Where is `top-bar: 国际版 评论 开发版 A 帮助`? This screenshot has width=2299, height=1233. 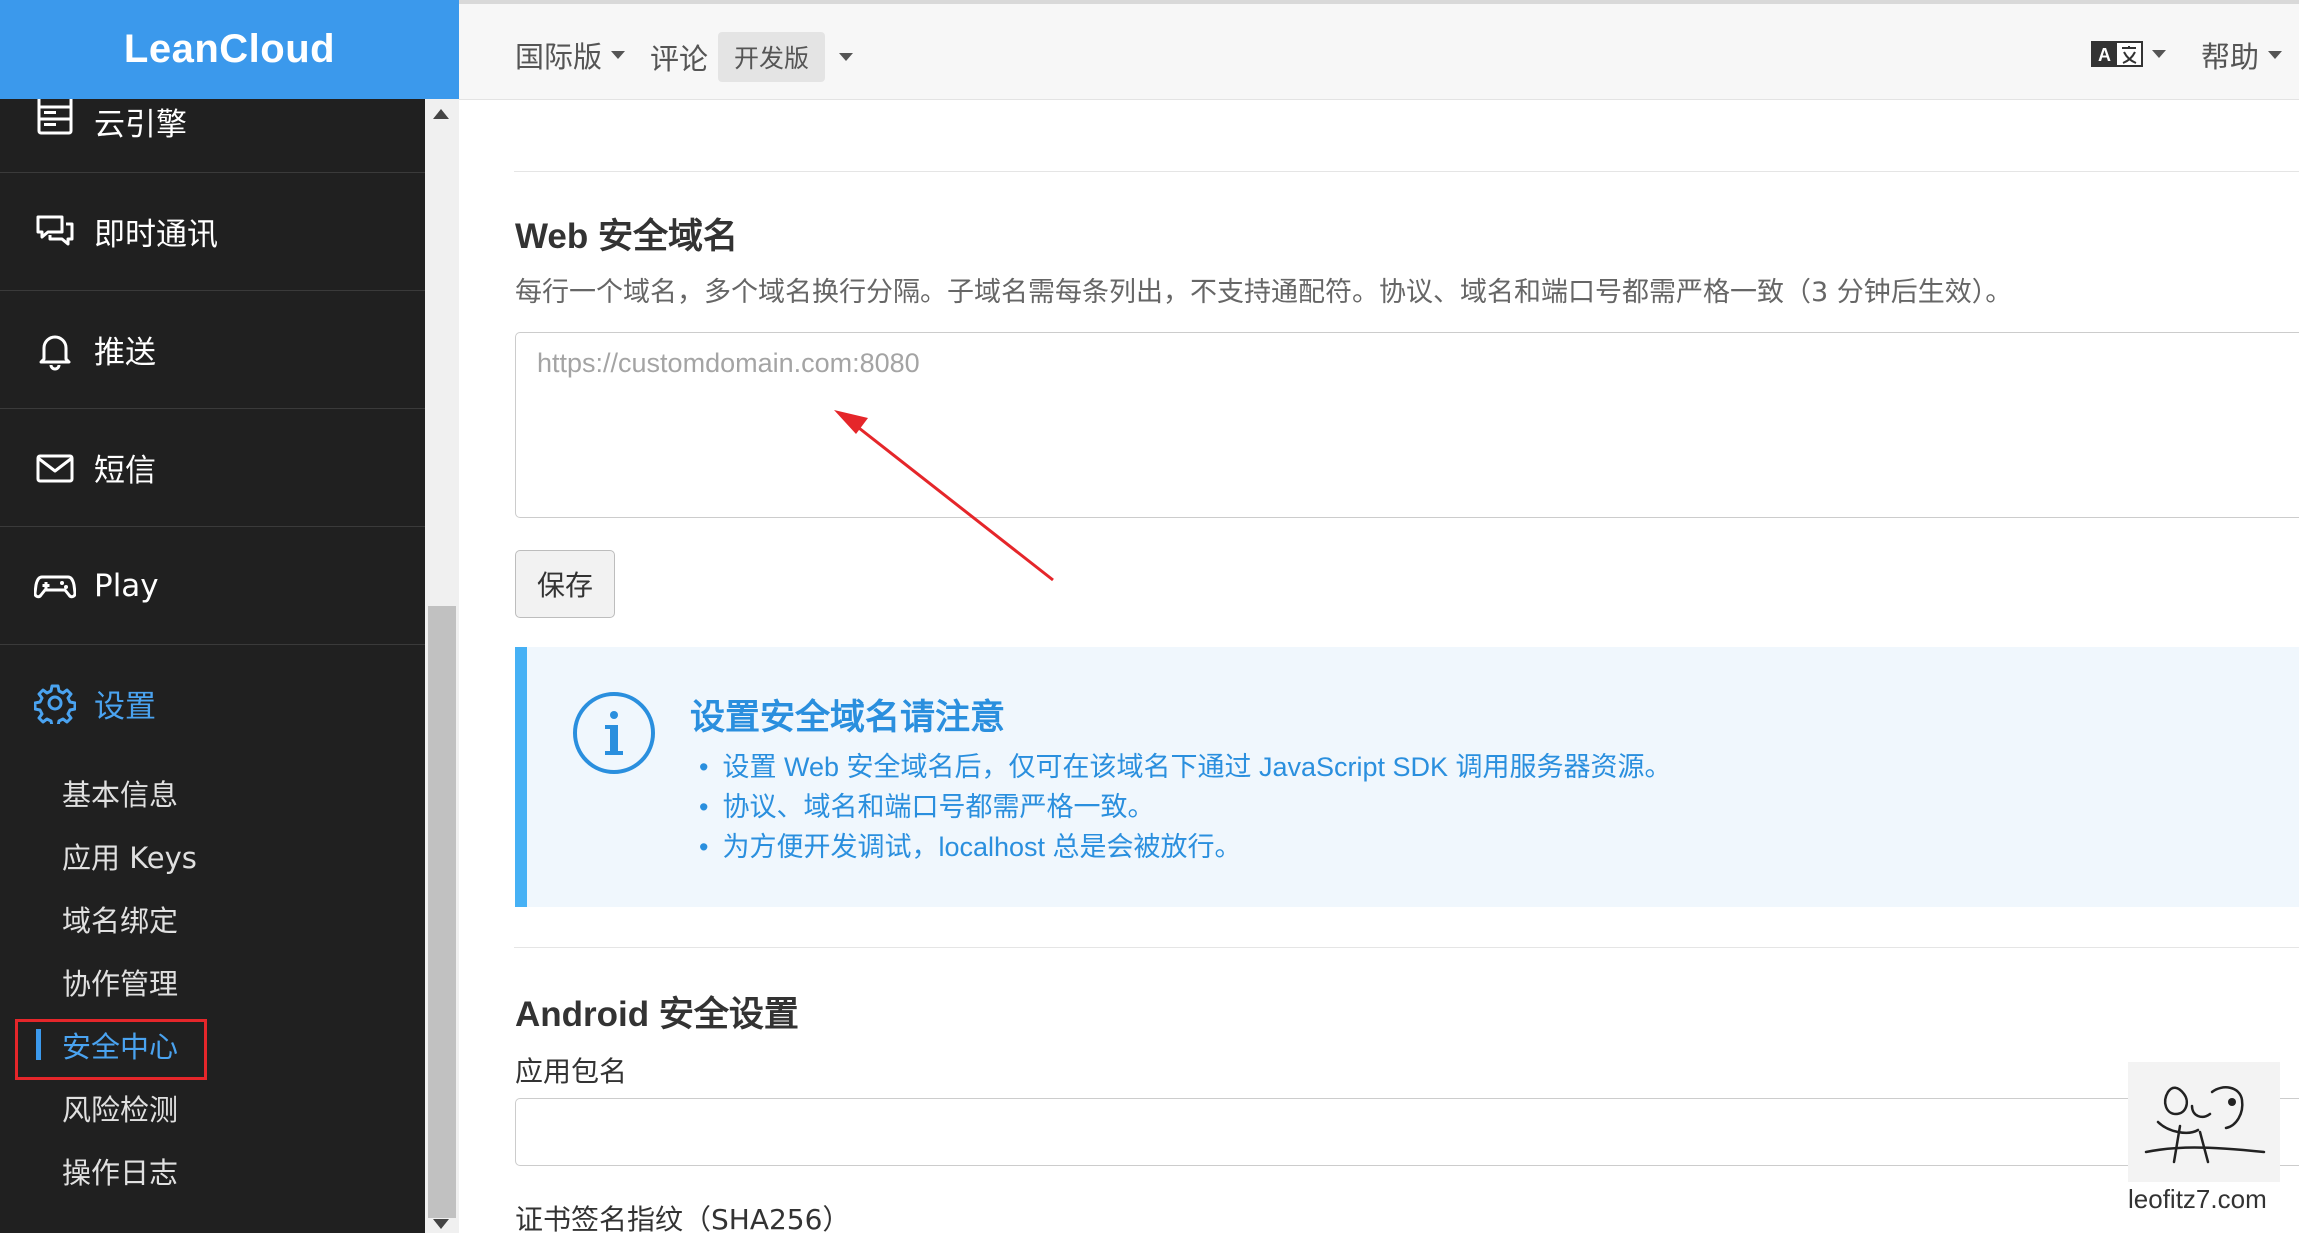 top-bar: 国际版 评论 开发版 A 帮助 is located at coordinates (1379, 50).